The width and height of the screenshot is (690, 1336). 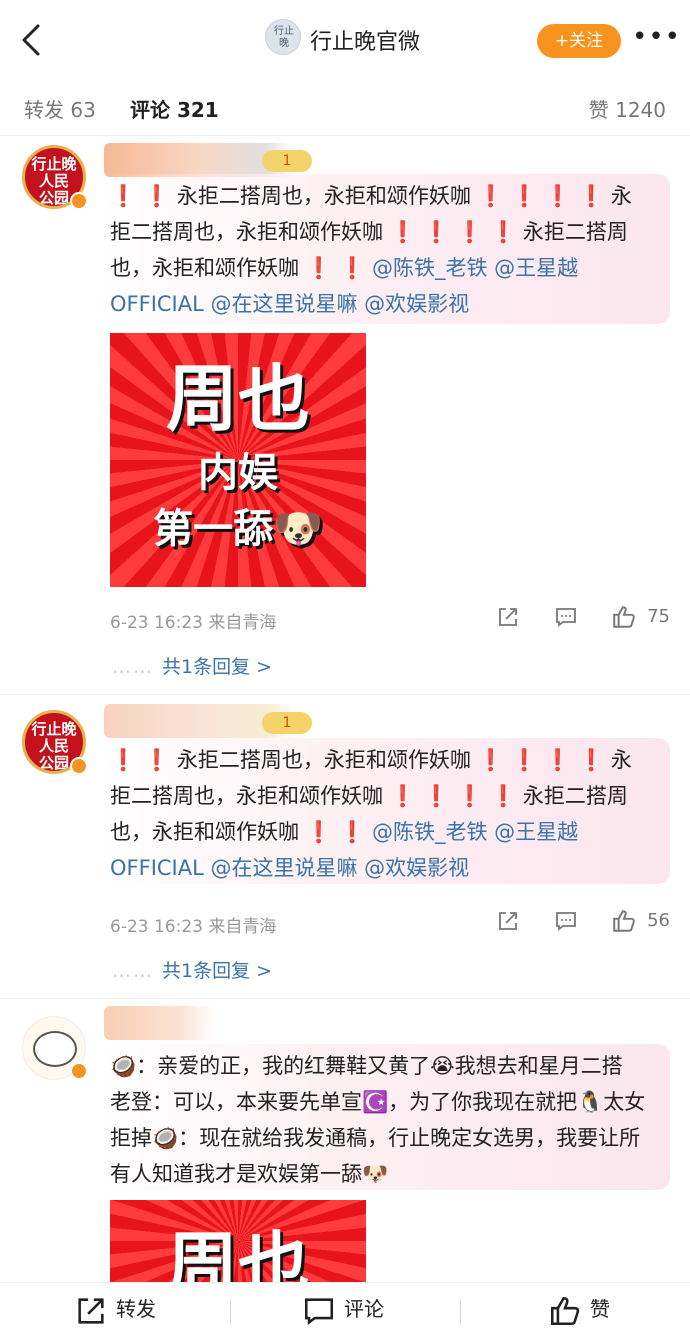 What do you see at coordinates (583, 617) in the screenshot?
I see `comment-actions: 75` at bounding box center [583, 617].